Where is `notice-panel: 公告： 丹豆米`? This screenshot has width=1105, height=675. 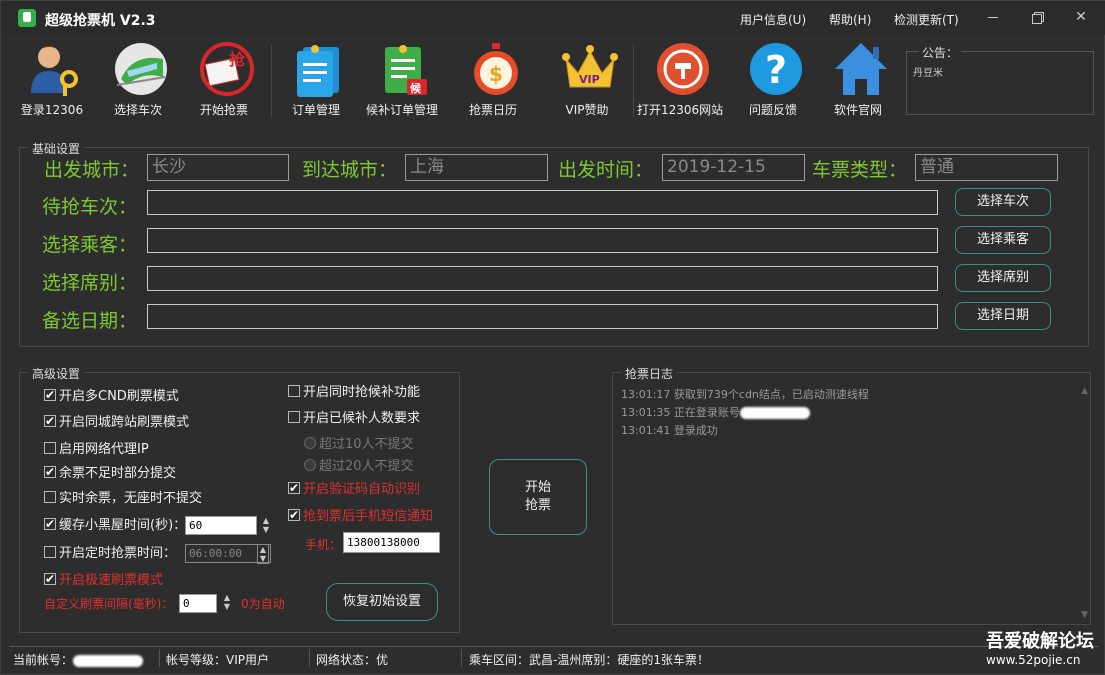
notice-panel: 公告： 丹豆米 is located at coordinates (1000, 79).